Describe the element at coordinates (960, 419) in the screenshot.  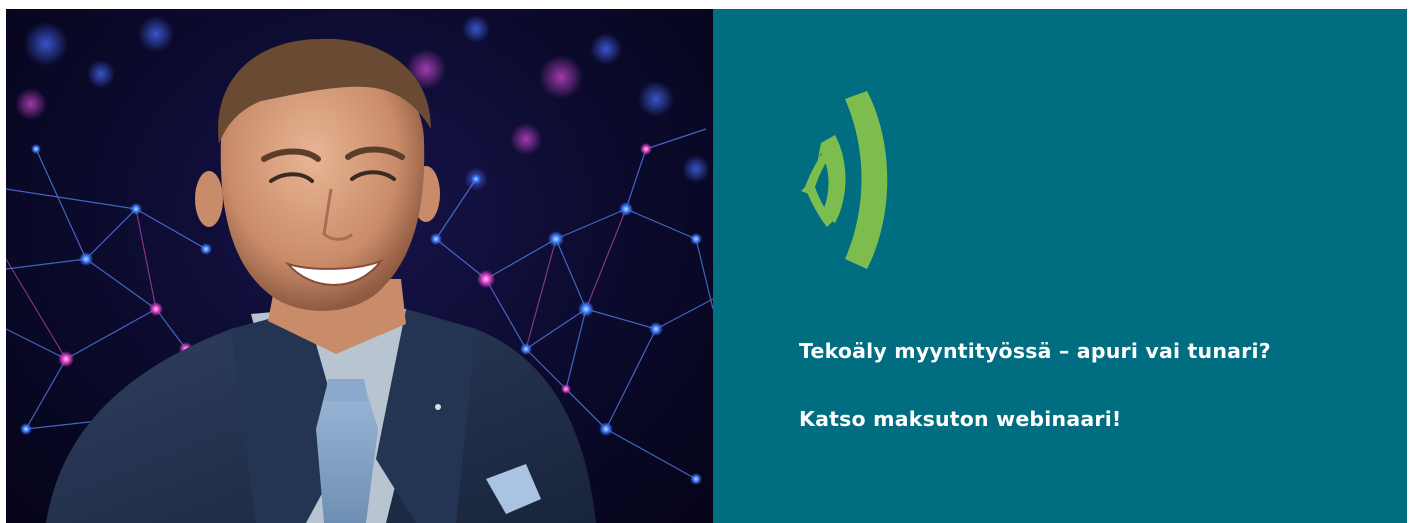
I see `watch-webinar-link: Katso maksuton webinaari!` at that location.